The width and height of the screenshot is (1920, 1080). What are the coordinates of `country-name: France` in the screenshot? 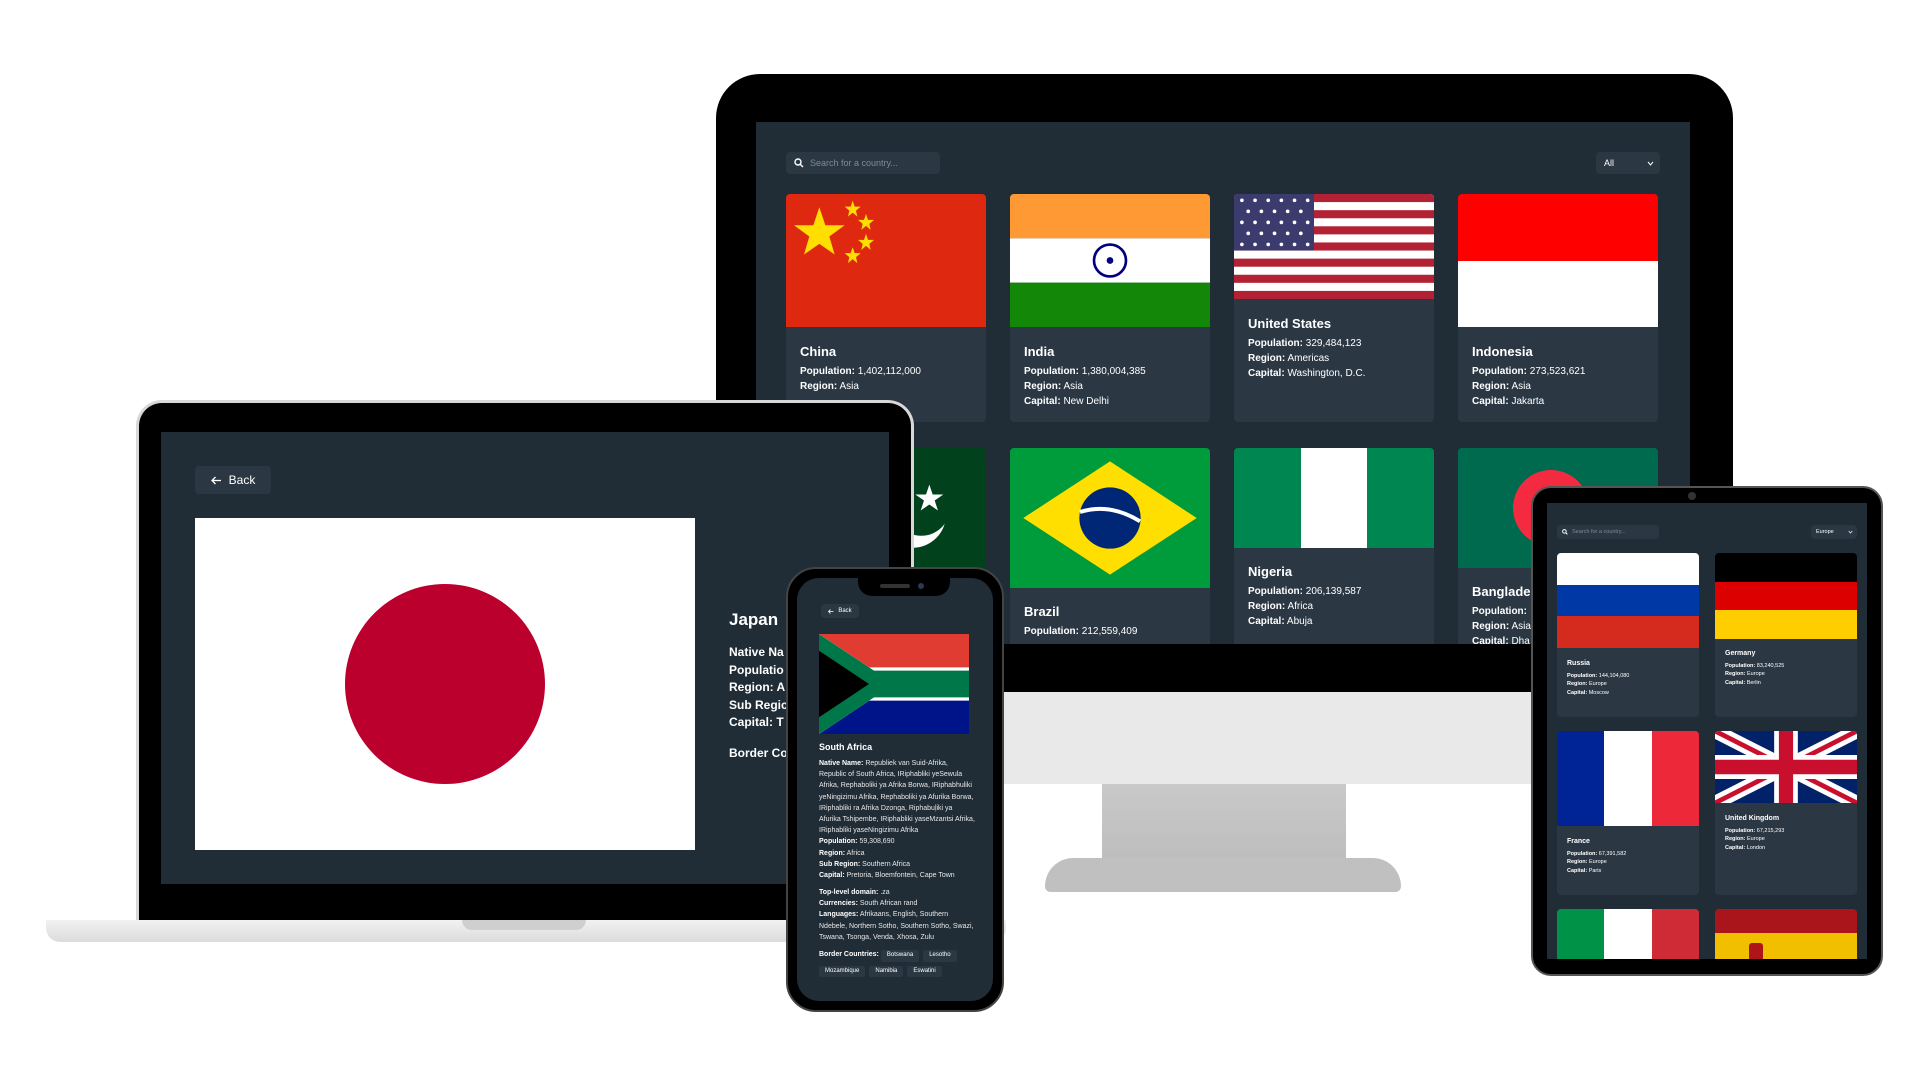 It's located at (1578, 841).